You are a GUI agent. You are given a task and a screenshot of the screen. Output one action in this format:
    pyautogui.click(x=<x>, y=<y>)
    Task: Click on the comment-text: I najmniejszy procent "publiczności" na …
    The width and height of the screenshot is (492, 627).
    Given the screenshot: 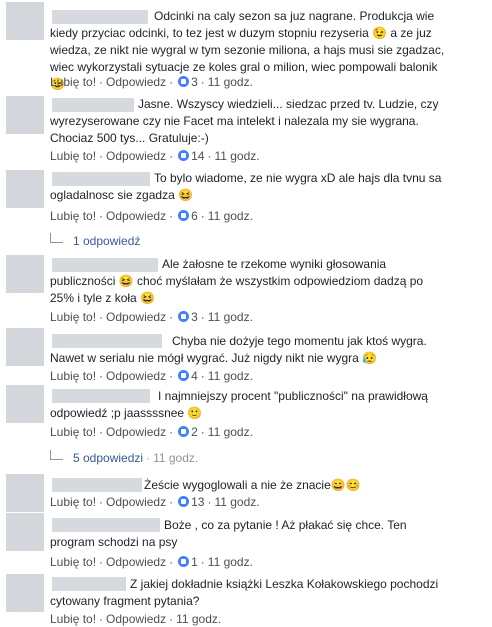 What is the action you would take?
    pyautogui.click(x=239, y=404)
    